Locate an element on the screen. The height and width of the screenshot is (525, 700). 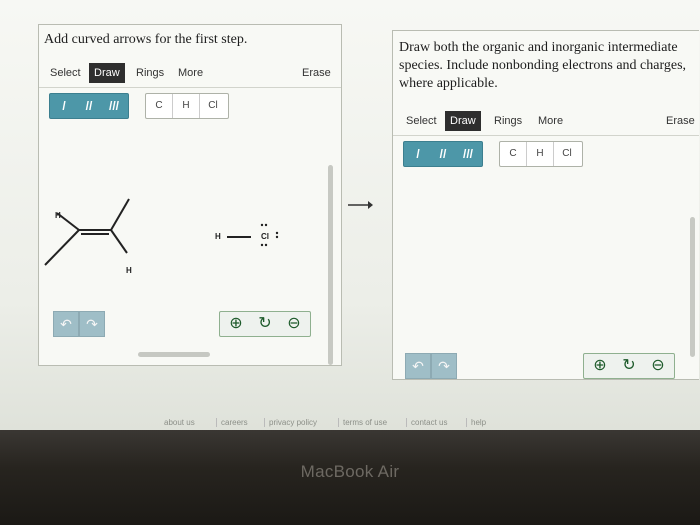
right-zoom-controls: ⊕ ↻ ⊖ is located at coordinates (629, 366).